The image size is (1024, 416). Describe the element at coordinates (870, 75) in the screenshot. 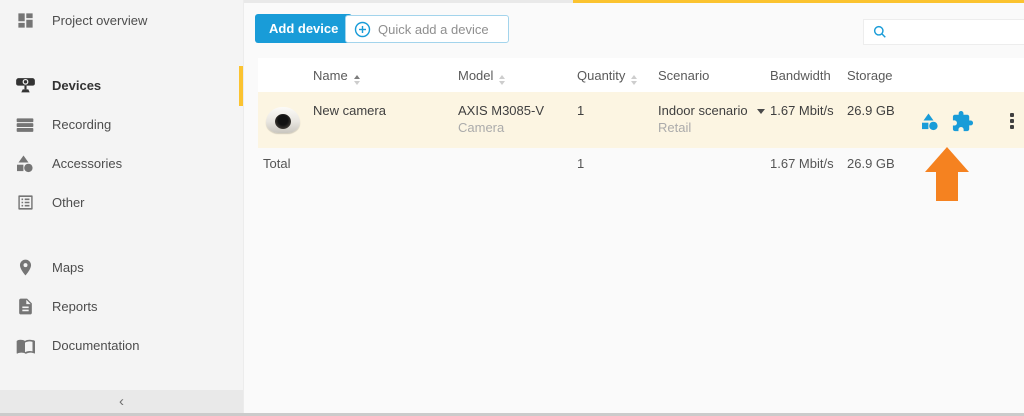

I see `column-header-storage: Storage` at that location.